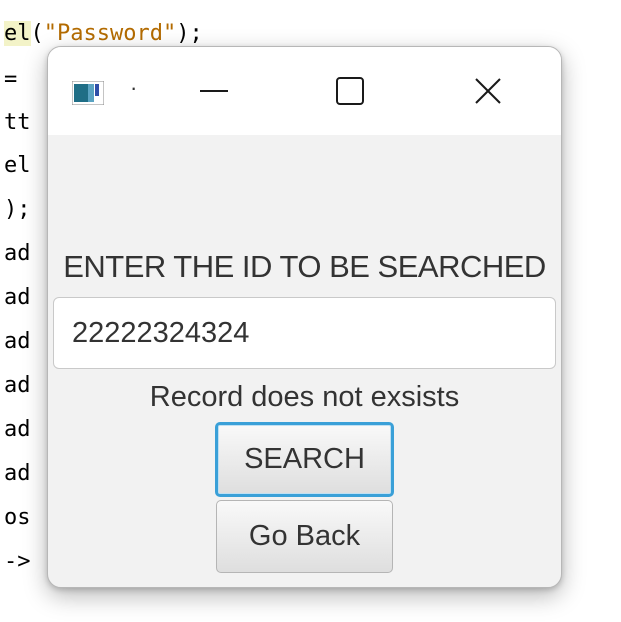 The image size is (621, 622). Describe the element at coordinates (304, 91) in the screenshot. I see `title-bar: ·` at that location.